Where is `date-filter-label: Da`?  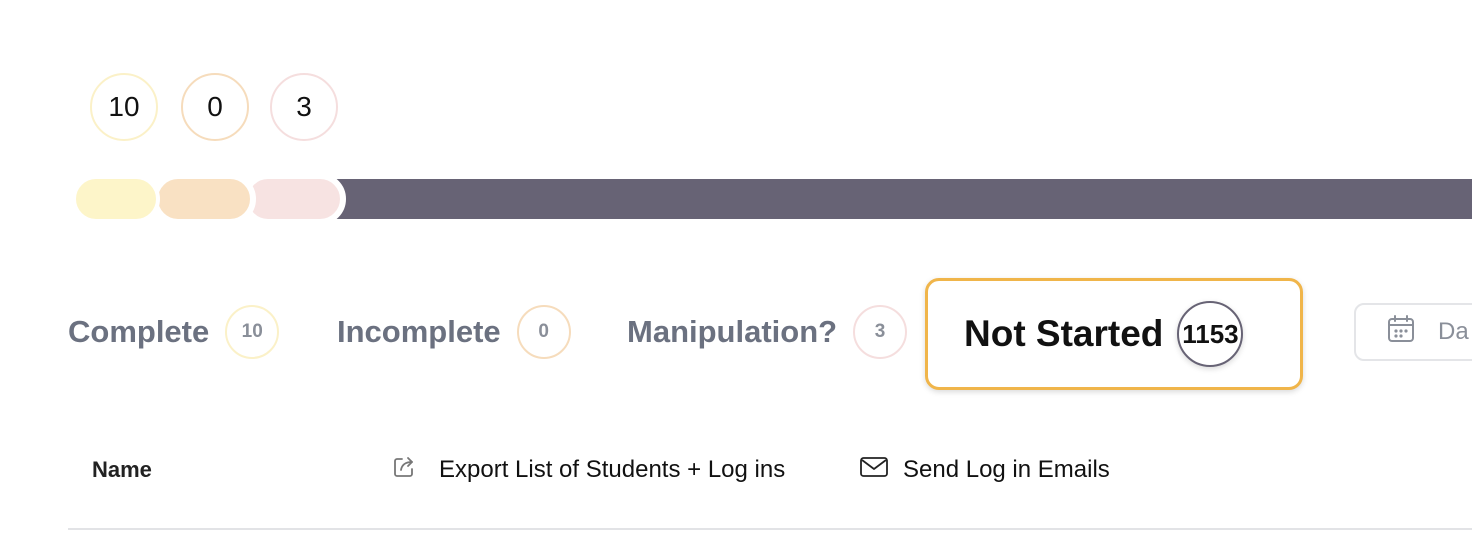 date-filter-label: Da is located at coordinates (1453, 331).